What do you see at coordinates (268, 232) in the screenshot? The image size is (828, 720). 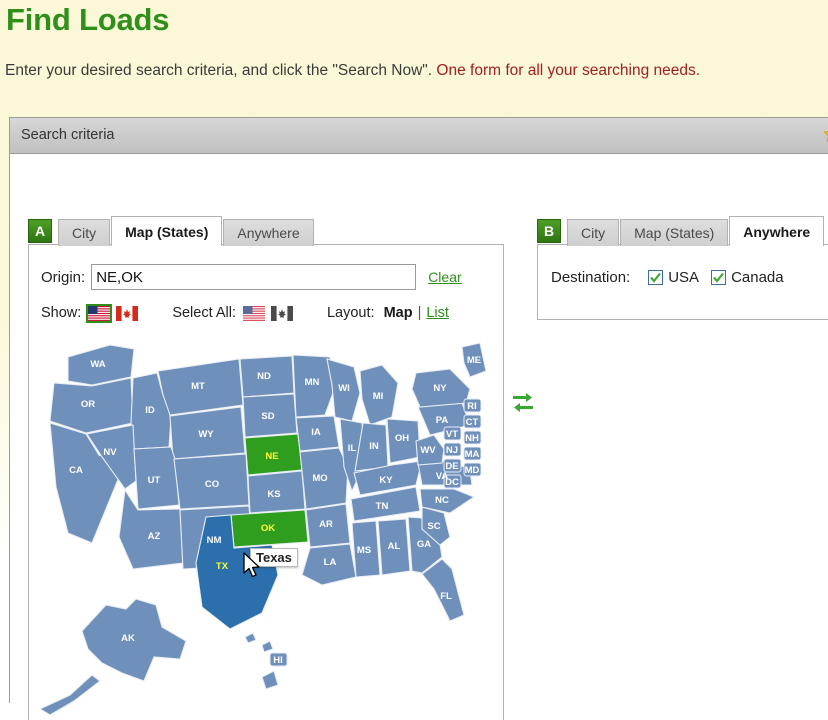 I see `tab-origin-anywhere: Anywhere` at bounding box center [268, 232].